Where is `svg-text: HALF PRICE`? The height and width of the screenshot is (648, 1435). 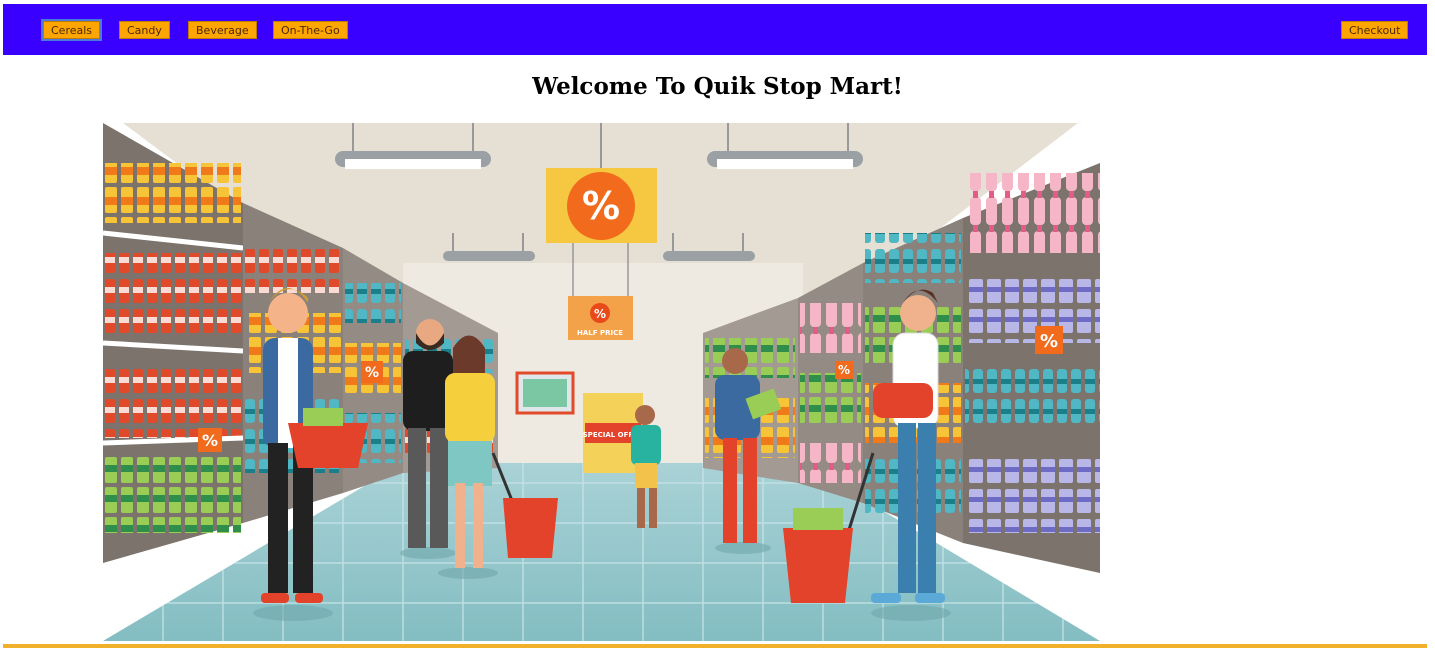 svg-text: HALF PRICE is located at coordinates (600, 333).